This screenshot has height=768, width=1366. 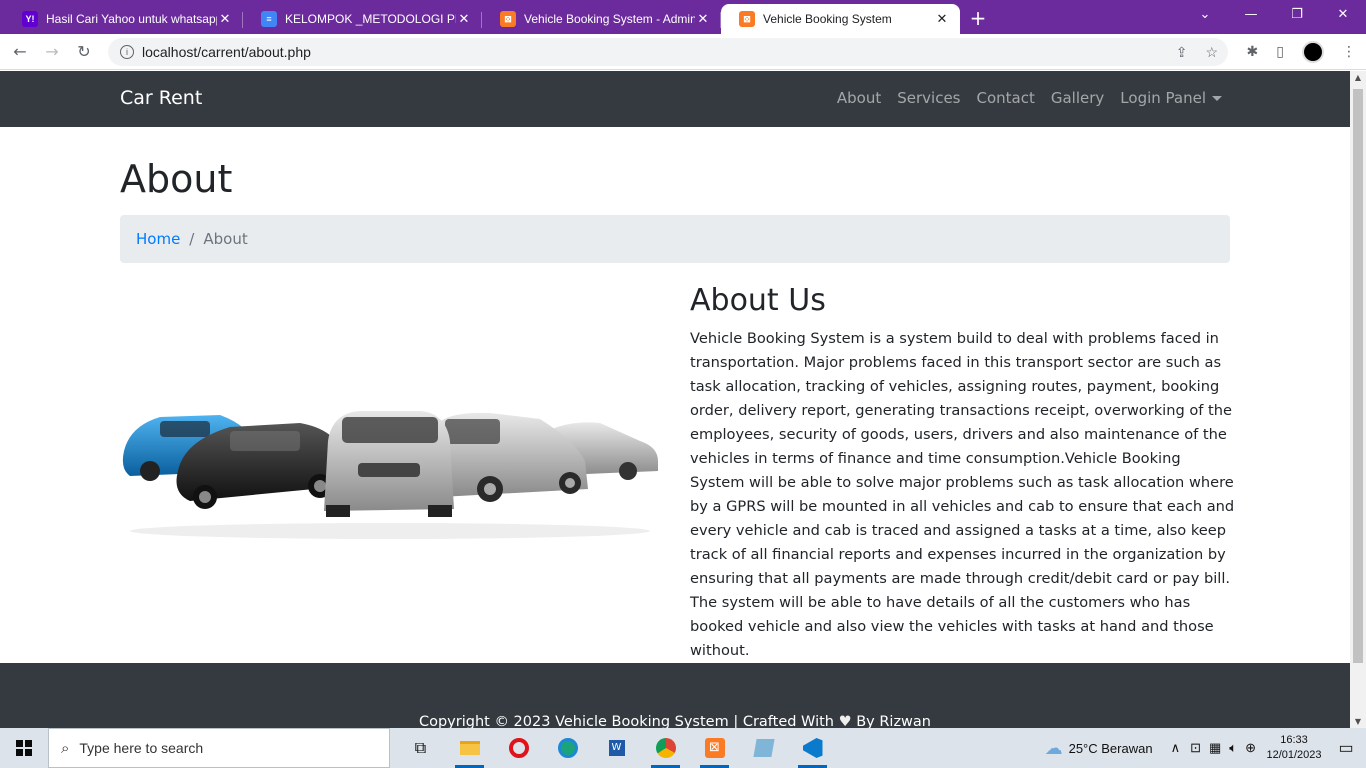 I want to click on about-heading: About Us, so click(x=758, y=300).